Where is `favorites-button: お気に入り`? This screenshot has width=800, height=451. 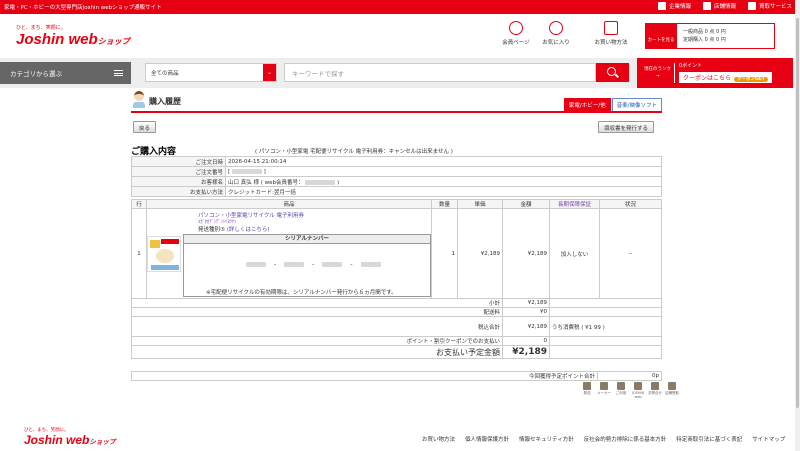
favorites-button: お気に入り is located at coordinates (556, 33).